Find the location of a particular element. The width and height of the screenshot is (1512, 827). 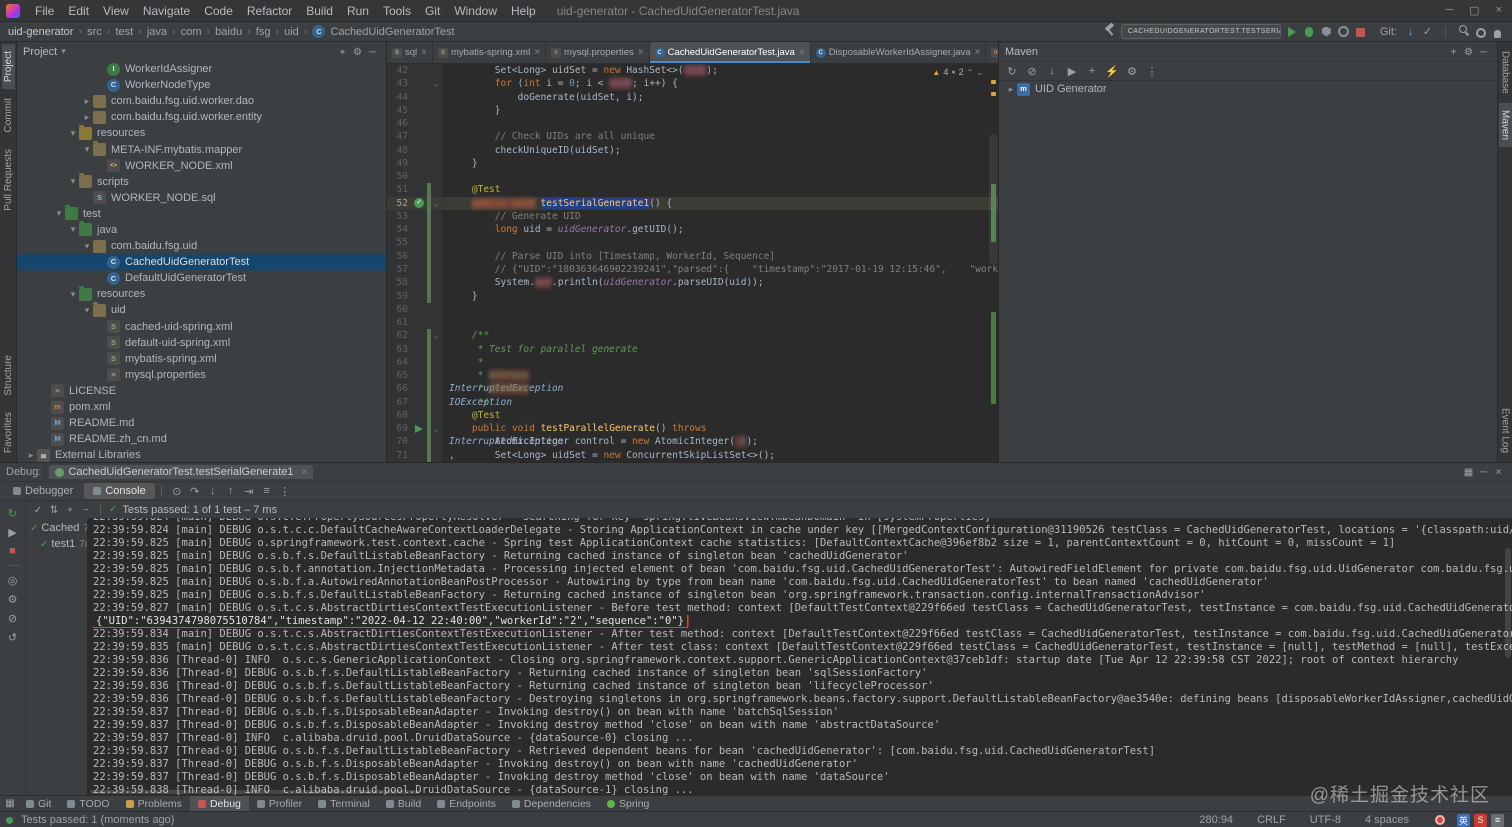

breadcrumb-item: src is located at coordinates (94, 32).